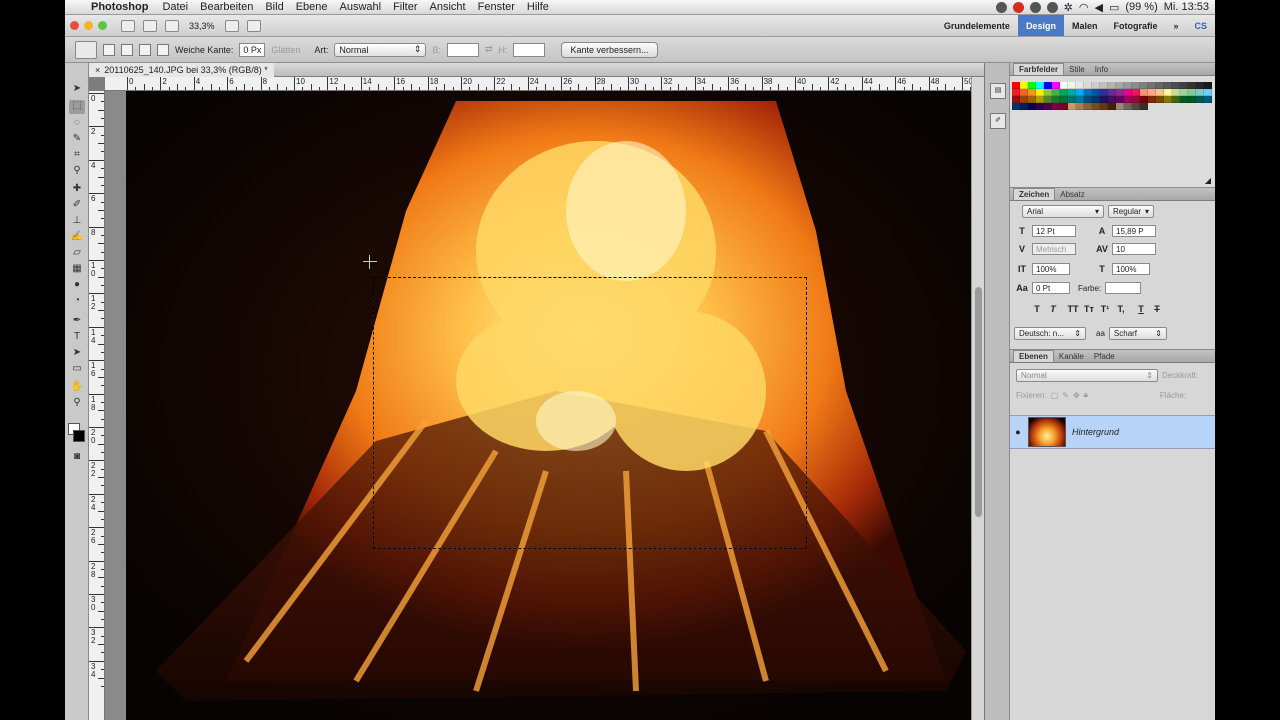 The width and height of the screenshot is (1280, 720). What do you see at coordinates (77, 140) in the screenshot?
I see `quick-selection-tool-icon: ✎` at bounding box center [77, 140].